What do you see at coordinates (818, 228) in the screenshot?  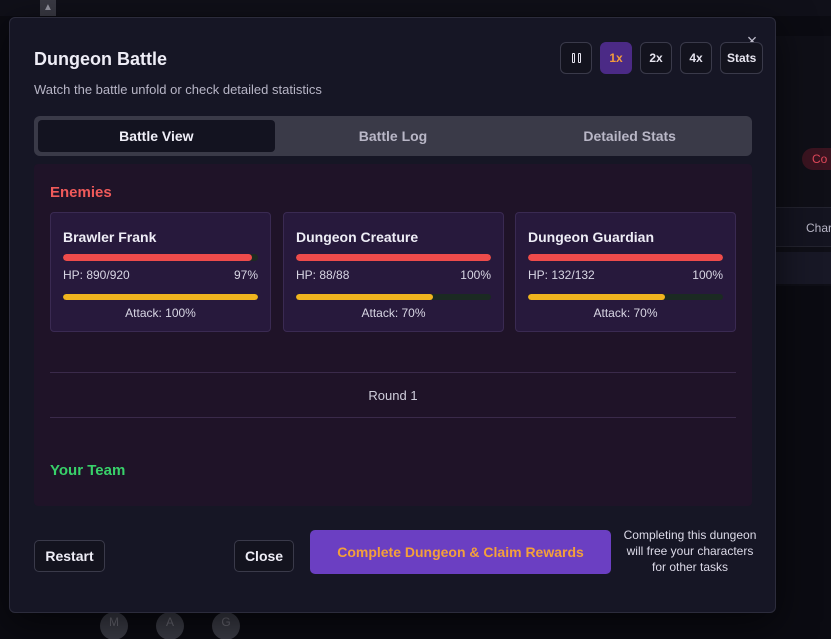 I see `background-row-label: Char` at bounding box center [818, 228].